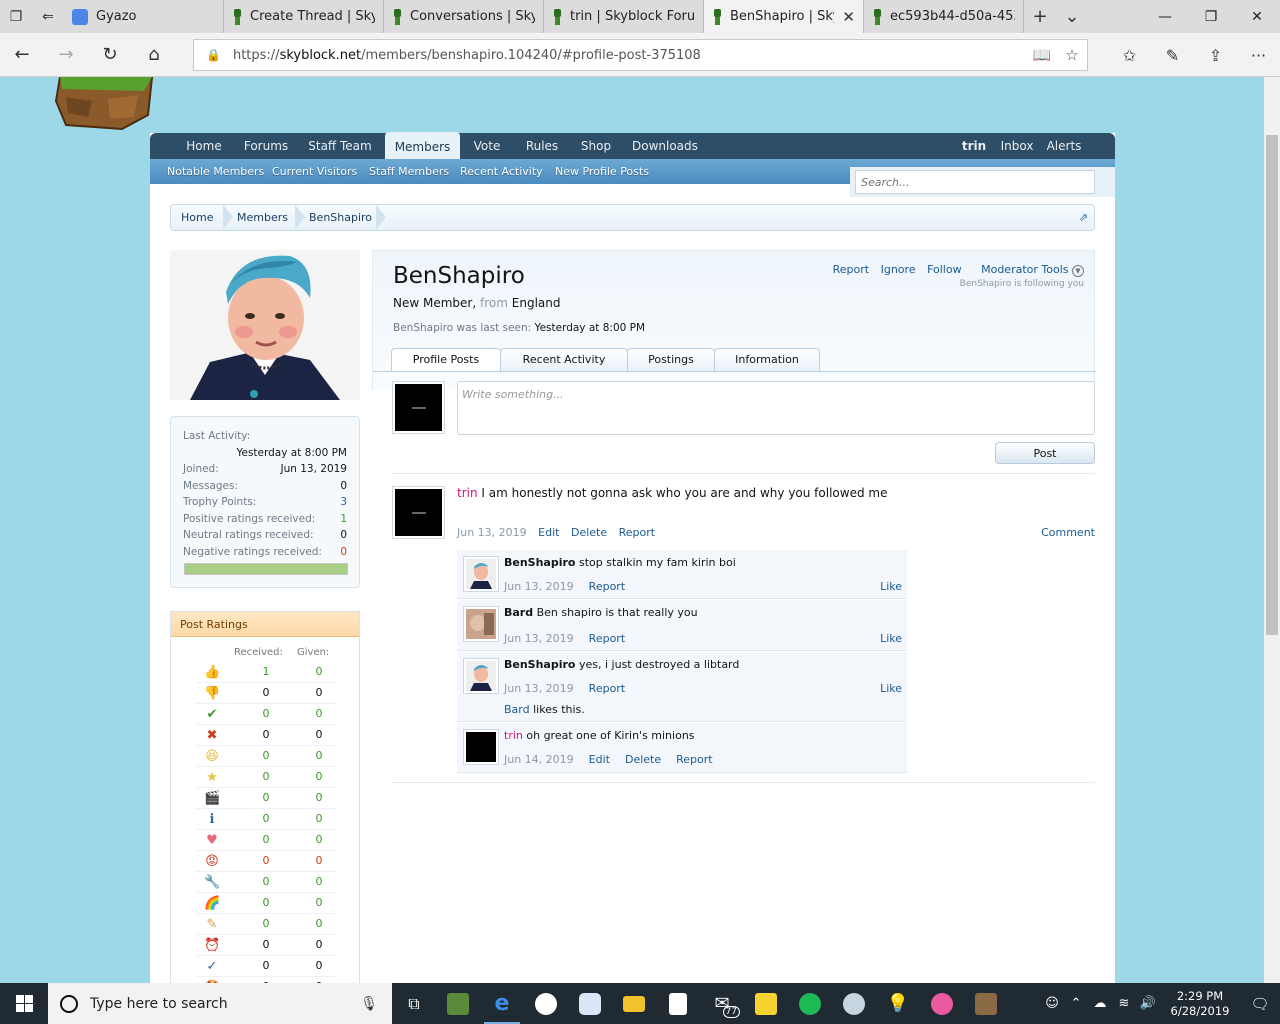 The height and width of the screenshot is (1024, 1280). What do you see at coordinates (1200, 1004) in the screenshot?
I see `taskbar-clock: 2:29 PM 6/28/2019` at bounding box center [1200, 1004].